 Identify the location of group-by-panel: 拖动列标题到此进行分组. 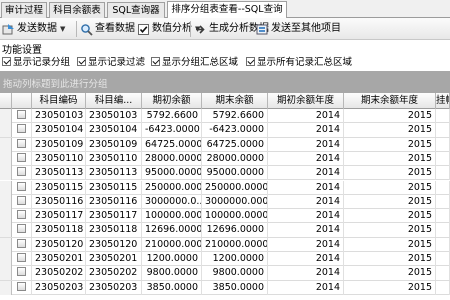
(225, 82).